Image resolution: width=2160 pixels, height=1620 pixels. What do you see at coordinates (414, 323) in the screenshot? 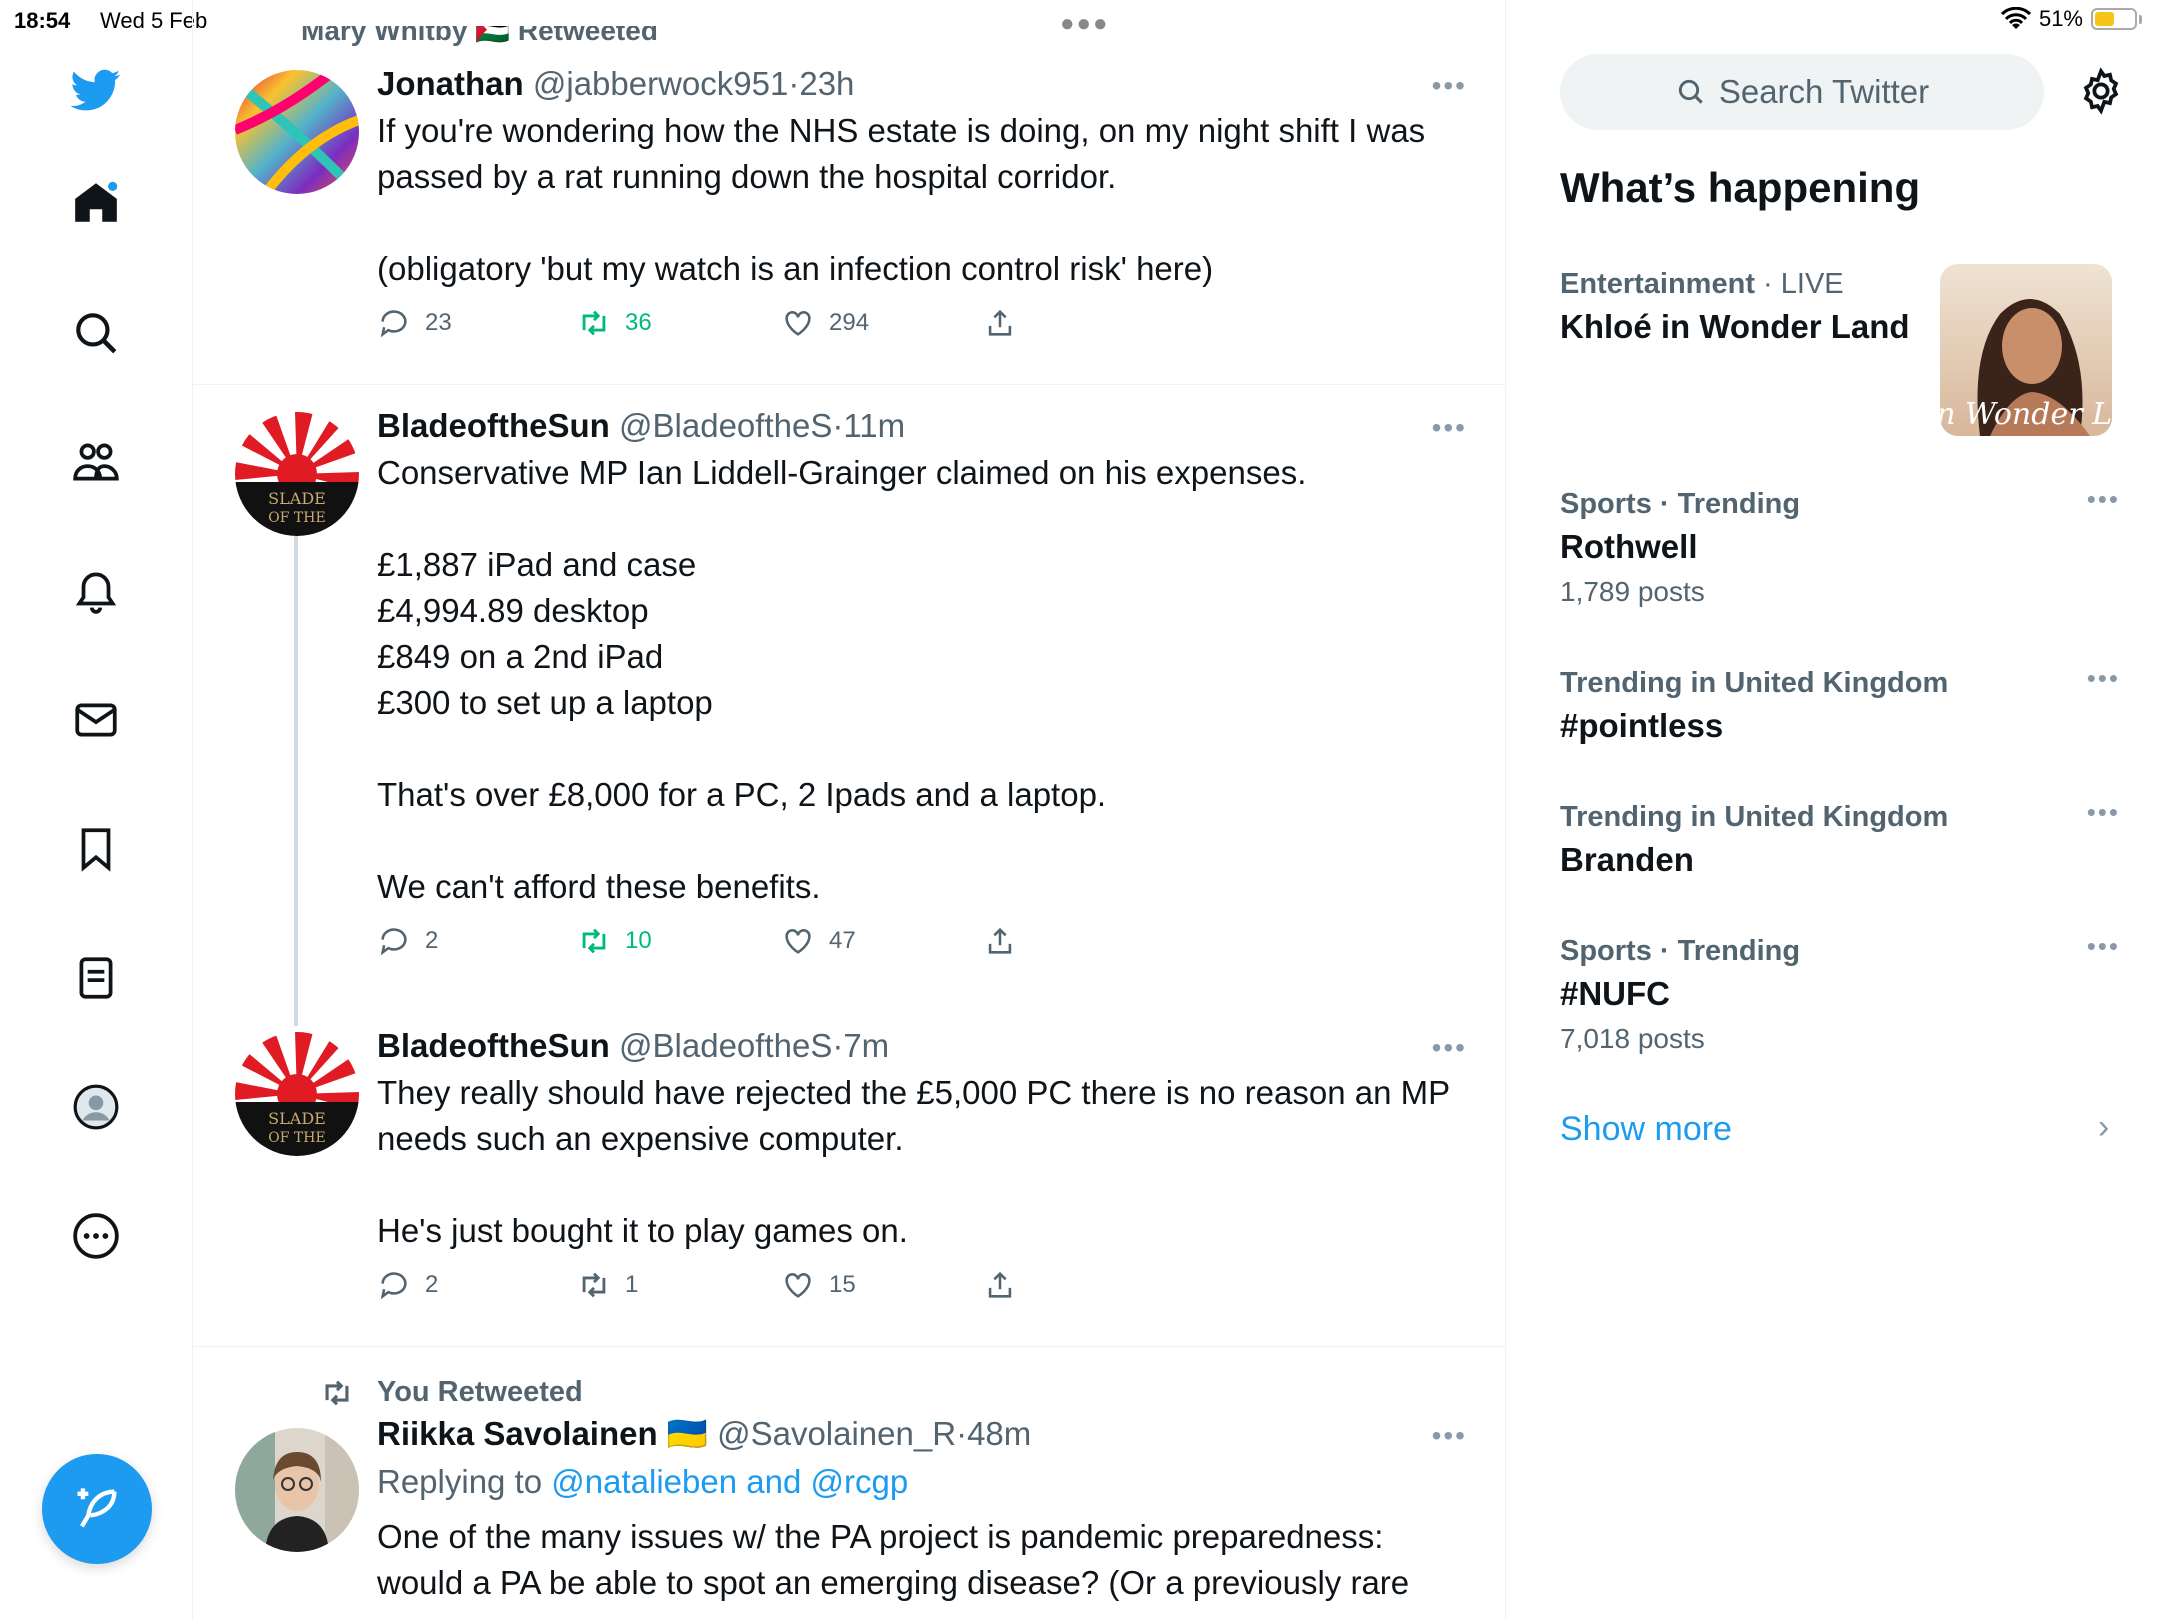
I see `reply-button: 23` at bounding box center [414, 323].